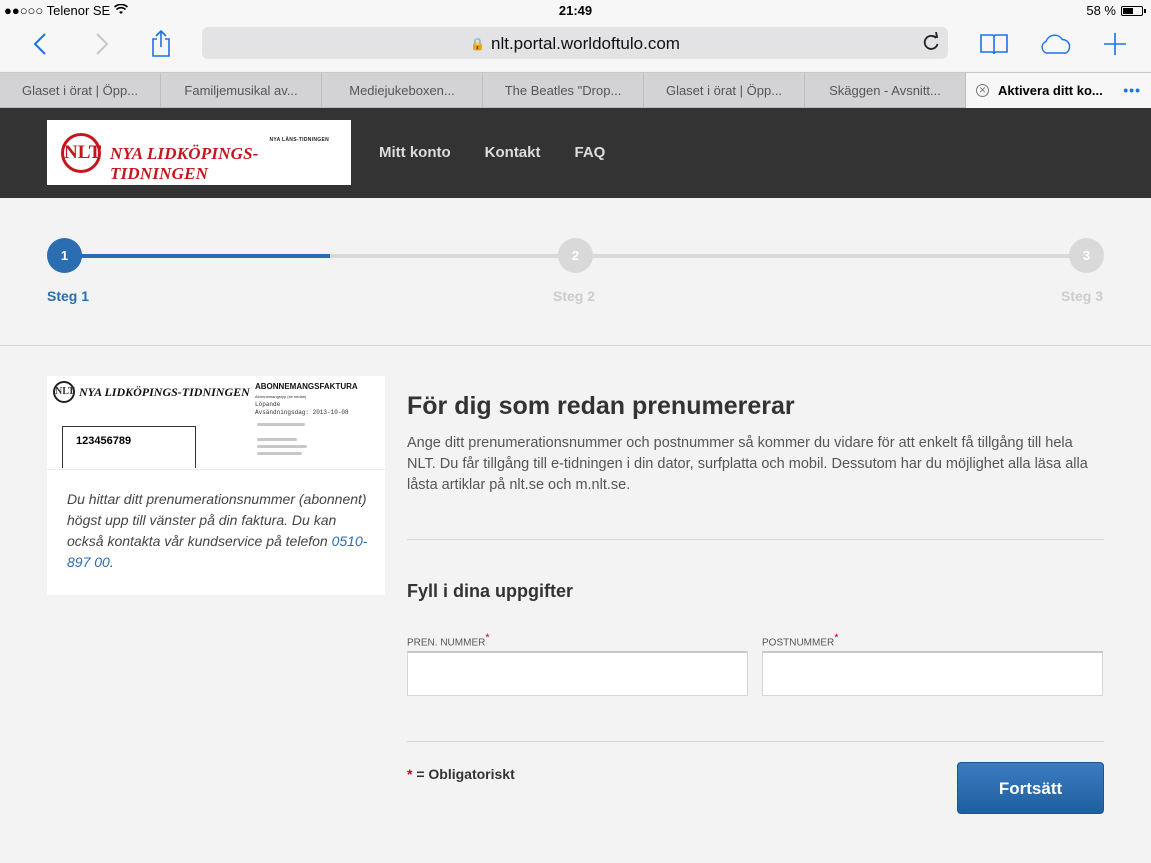 The image size is (1151, 863). I want to click on nav-contact: Kontakt, so click(513, 152).